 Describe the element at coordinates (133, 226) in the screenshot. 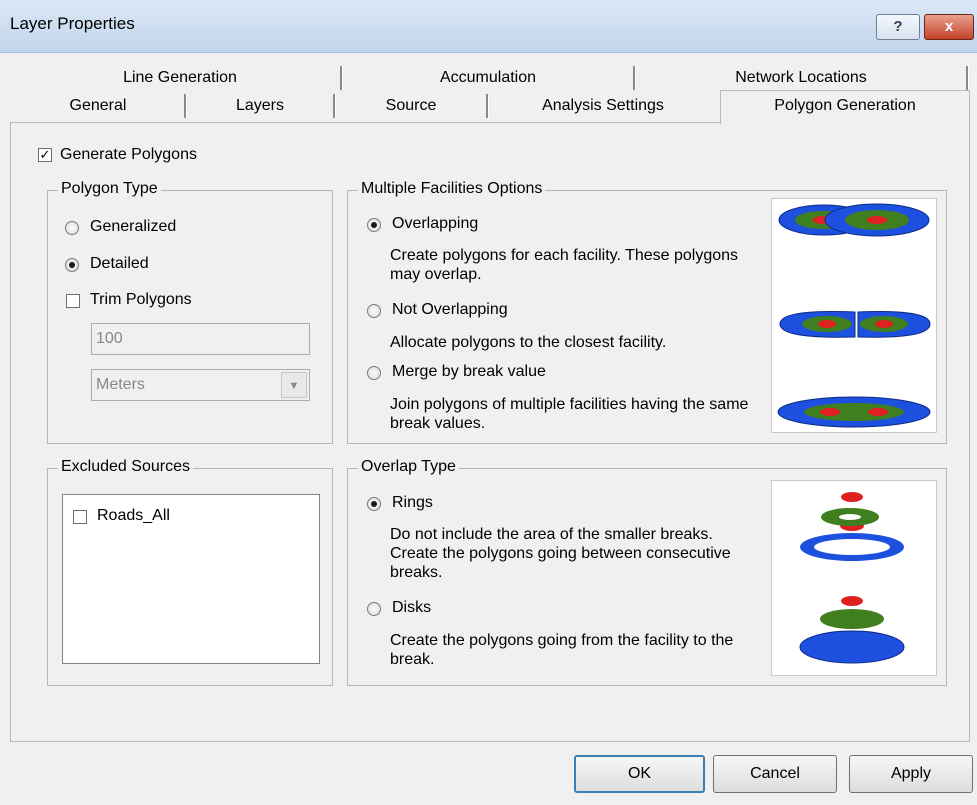

I see `generalized-label: Generalized` at that location.